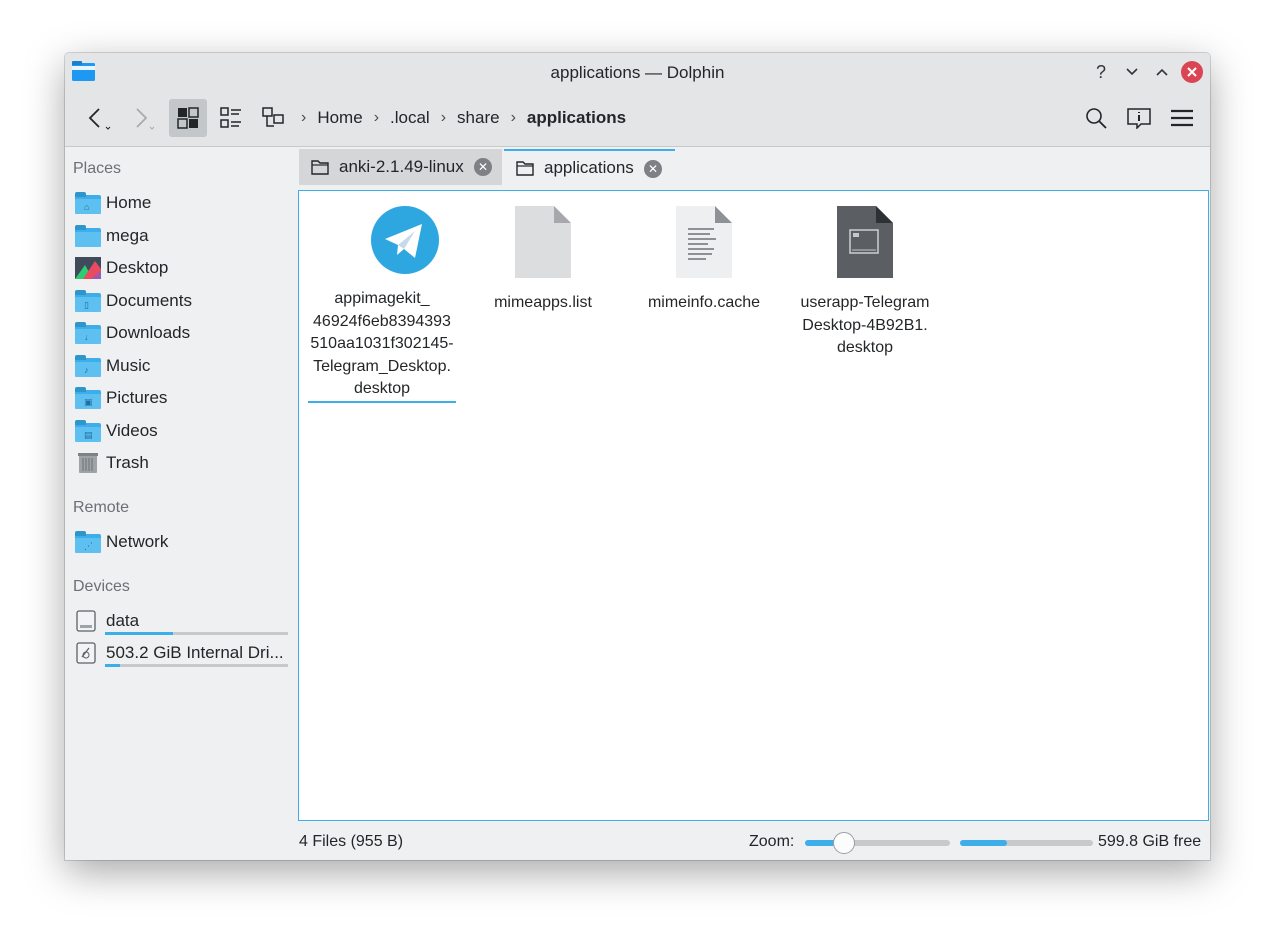 The image size is (1275, 937). I want to click on breadcrumb-share: share, so click(478, 118).